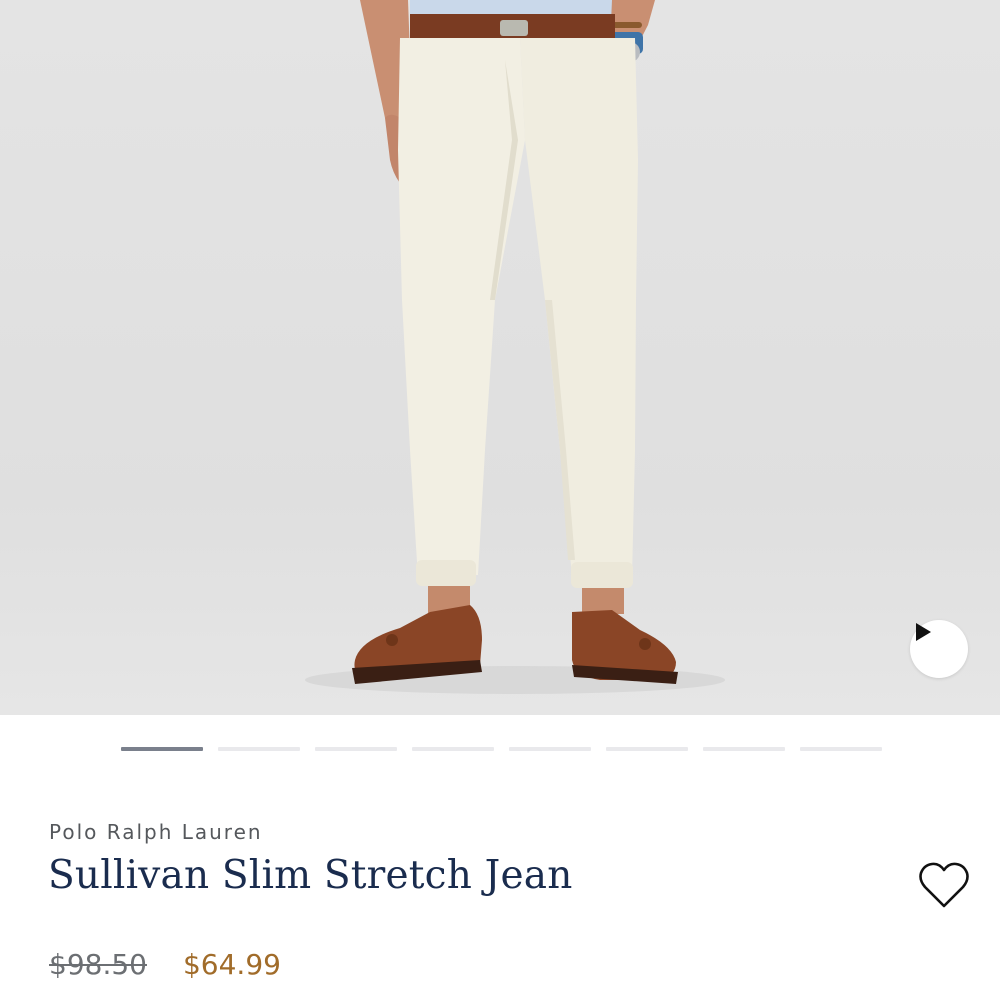  I want to click on sale-price: $64.99, so click(231, 964).